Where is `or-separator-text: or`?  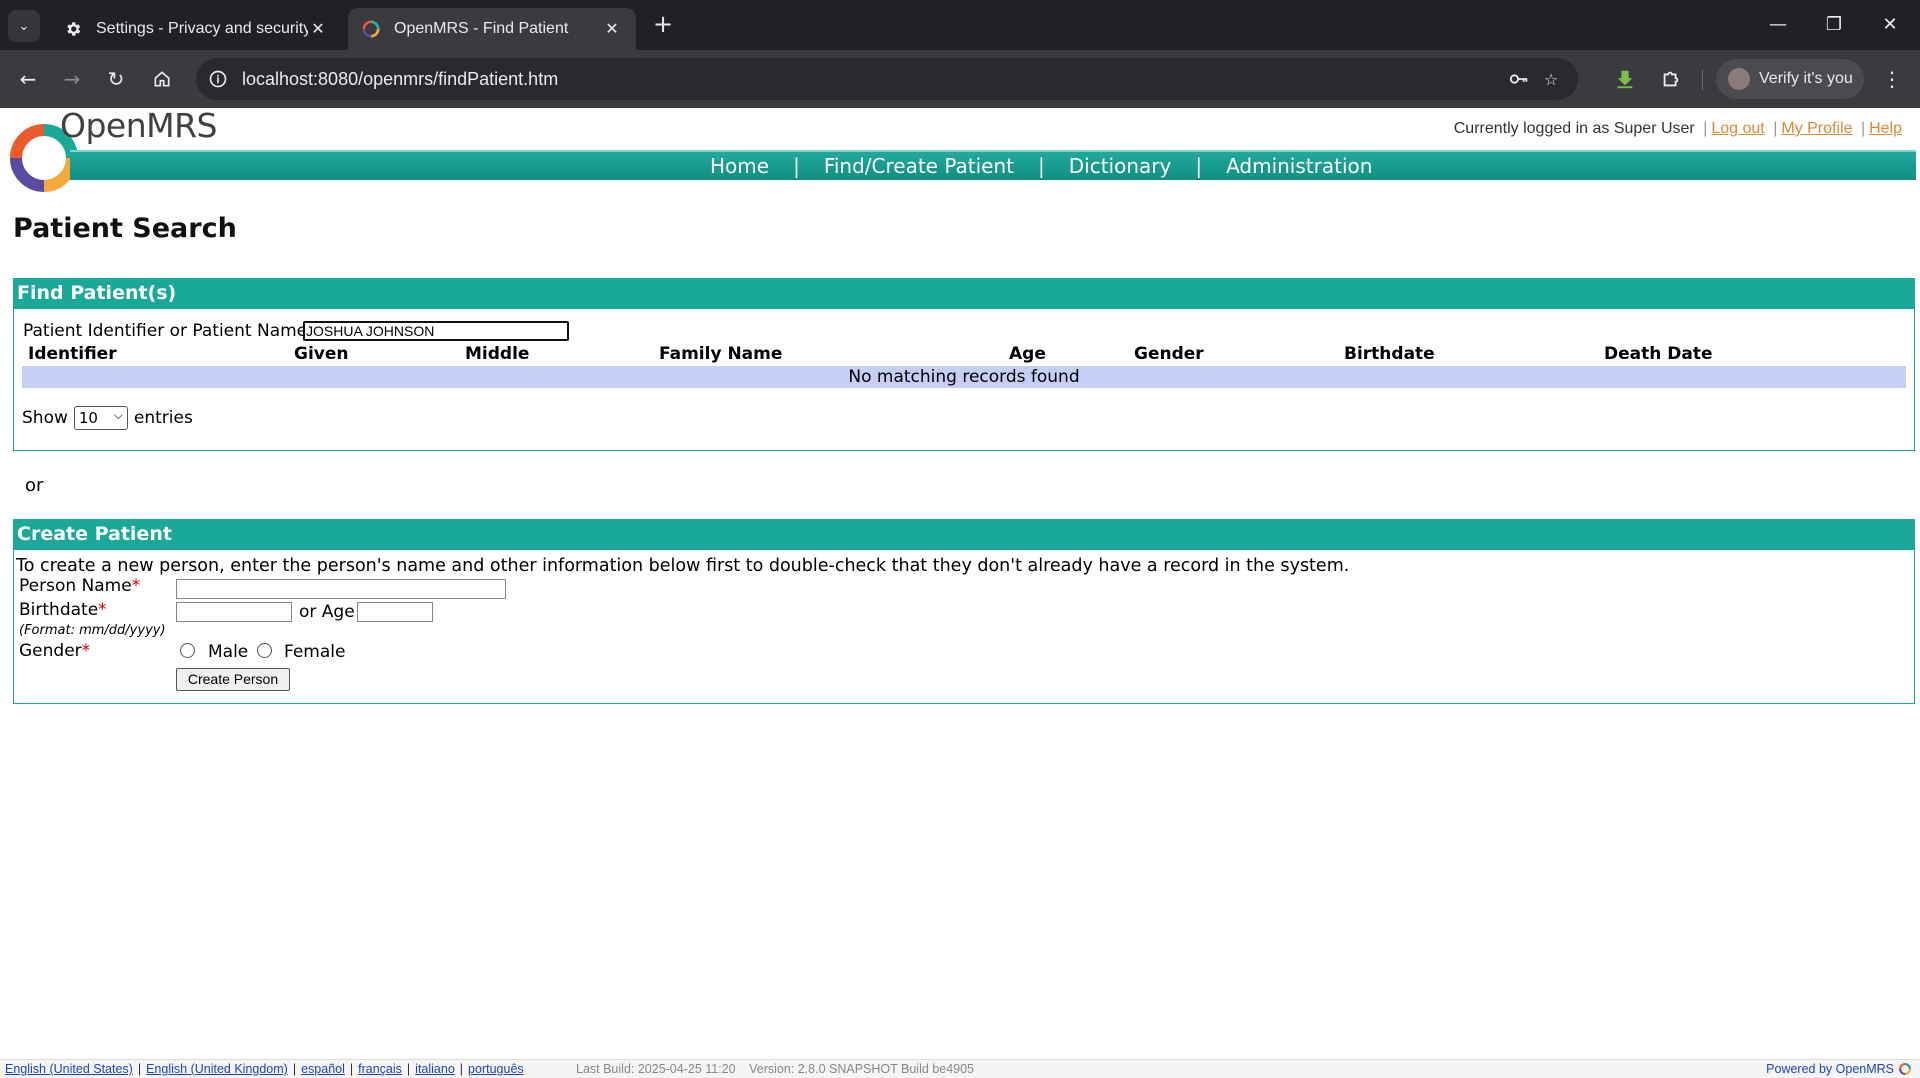
or-separator-text: or is located at coordinates (34, 485).